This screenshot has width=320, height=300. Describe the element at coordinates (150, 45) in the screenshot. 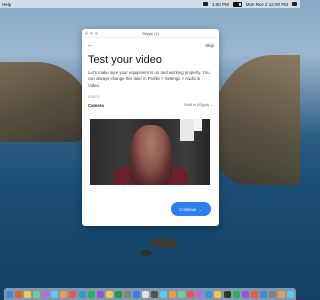

I see `top-bar: ← Skip` at that location.